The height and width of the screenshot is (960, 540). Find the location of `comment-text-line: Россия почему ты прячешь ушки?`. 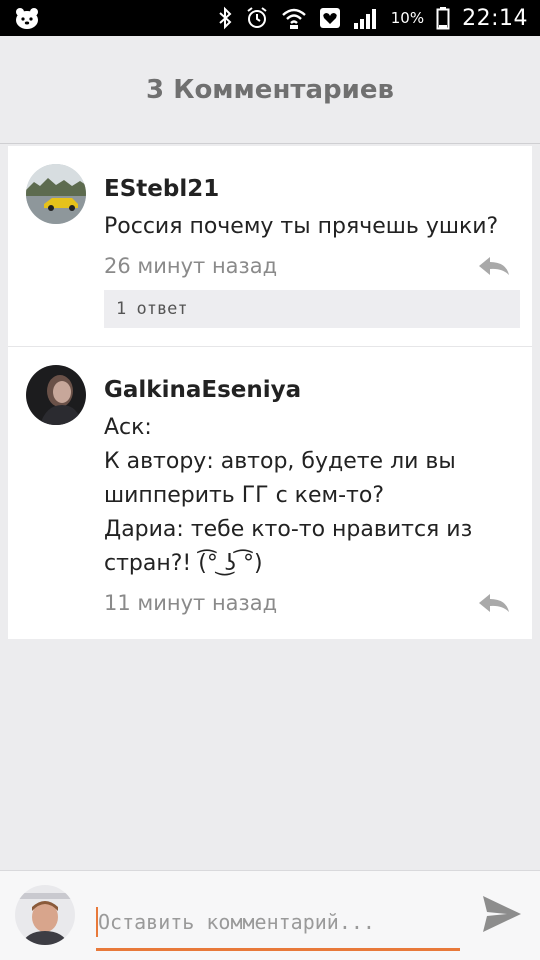

comment-text-line: Россия почему ты прячешь ушки? is located at coordinates (301, 226).